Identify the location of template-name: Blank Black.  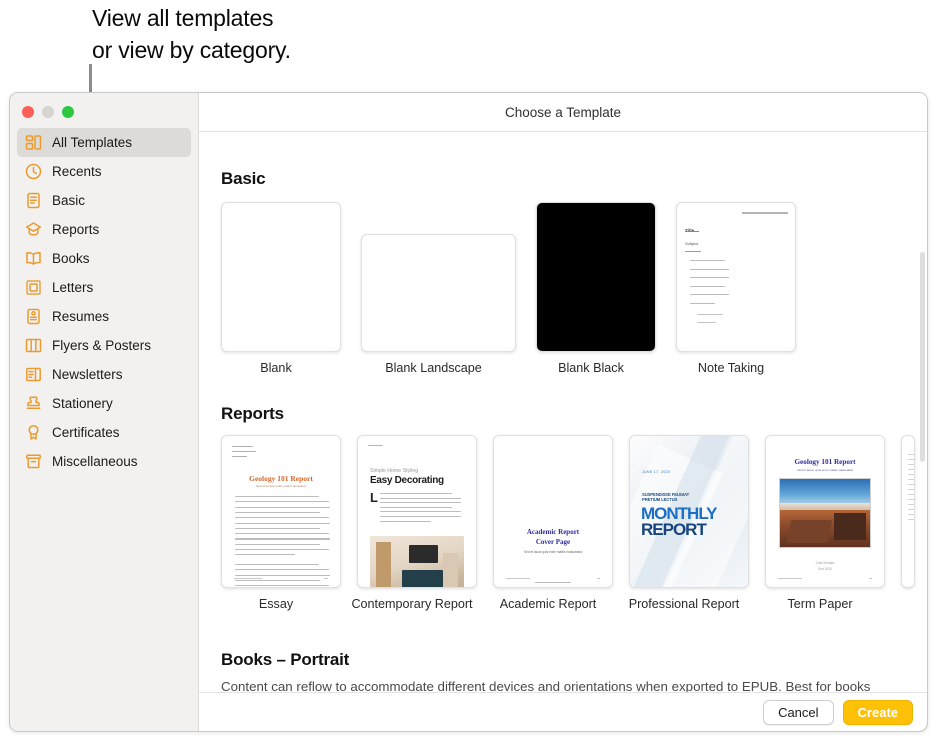
(591, 368).